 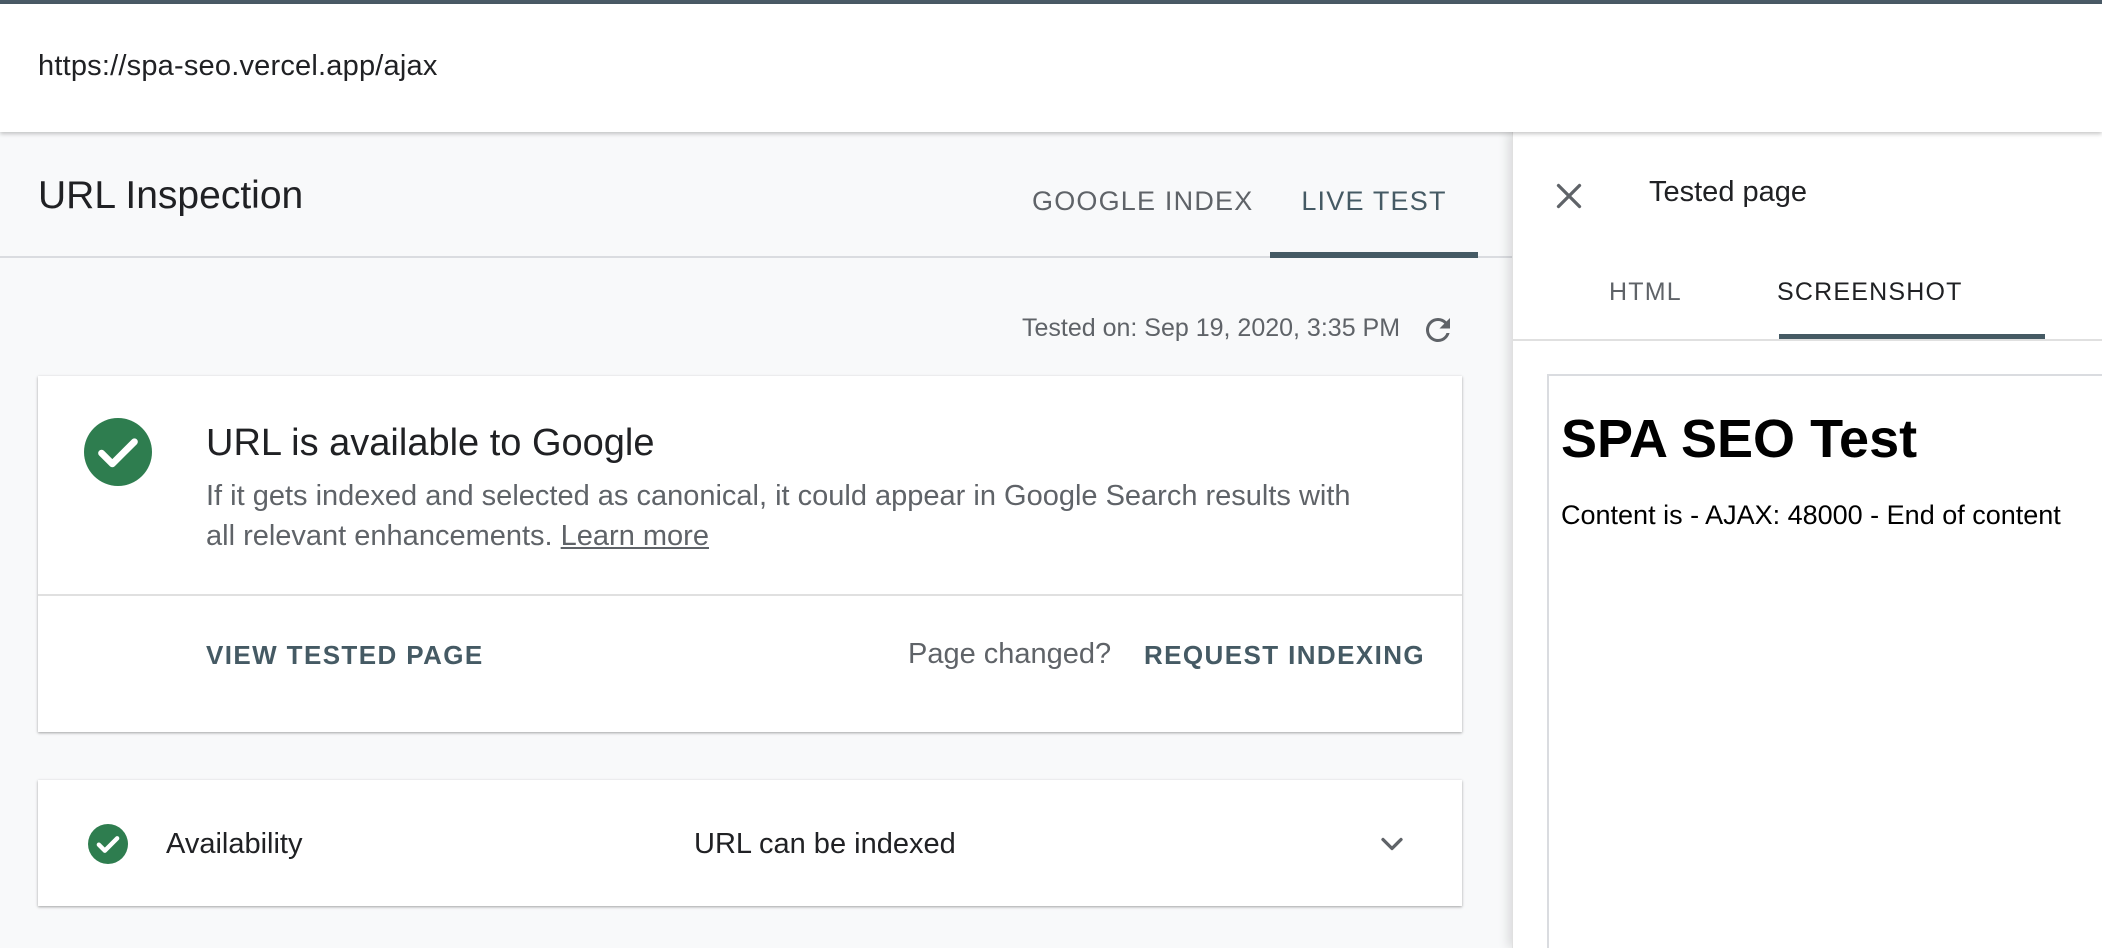 I want to click on page-title: URL Inspection, so click(x=171, y=195).